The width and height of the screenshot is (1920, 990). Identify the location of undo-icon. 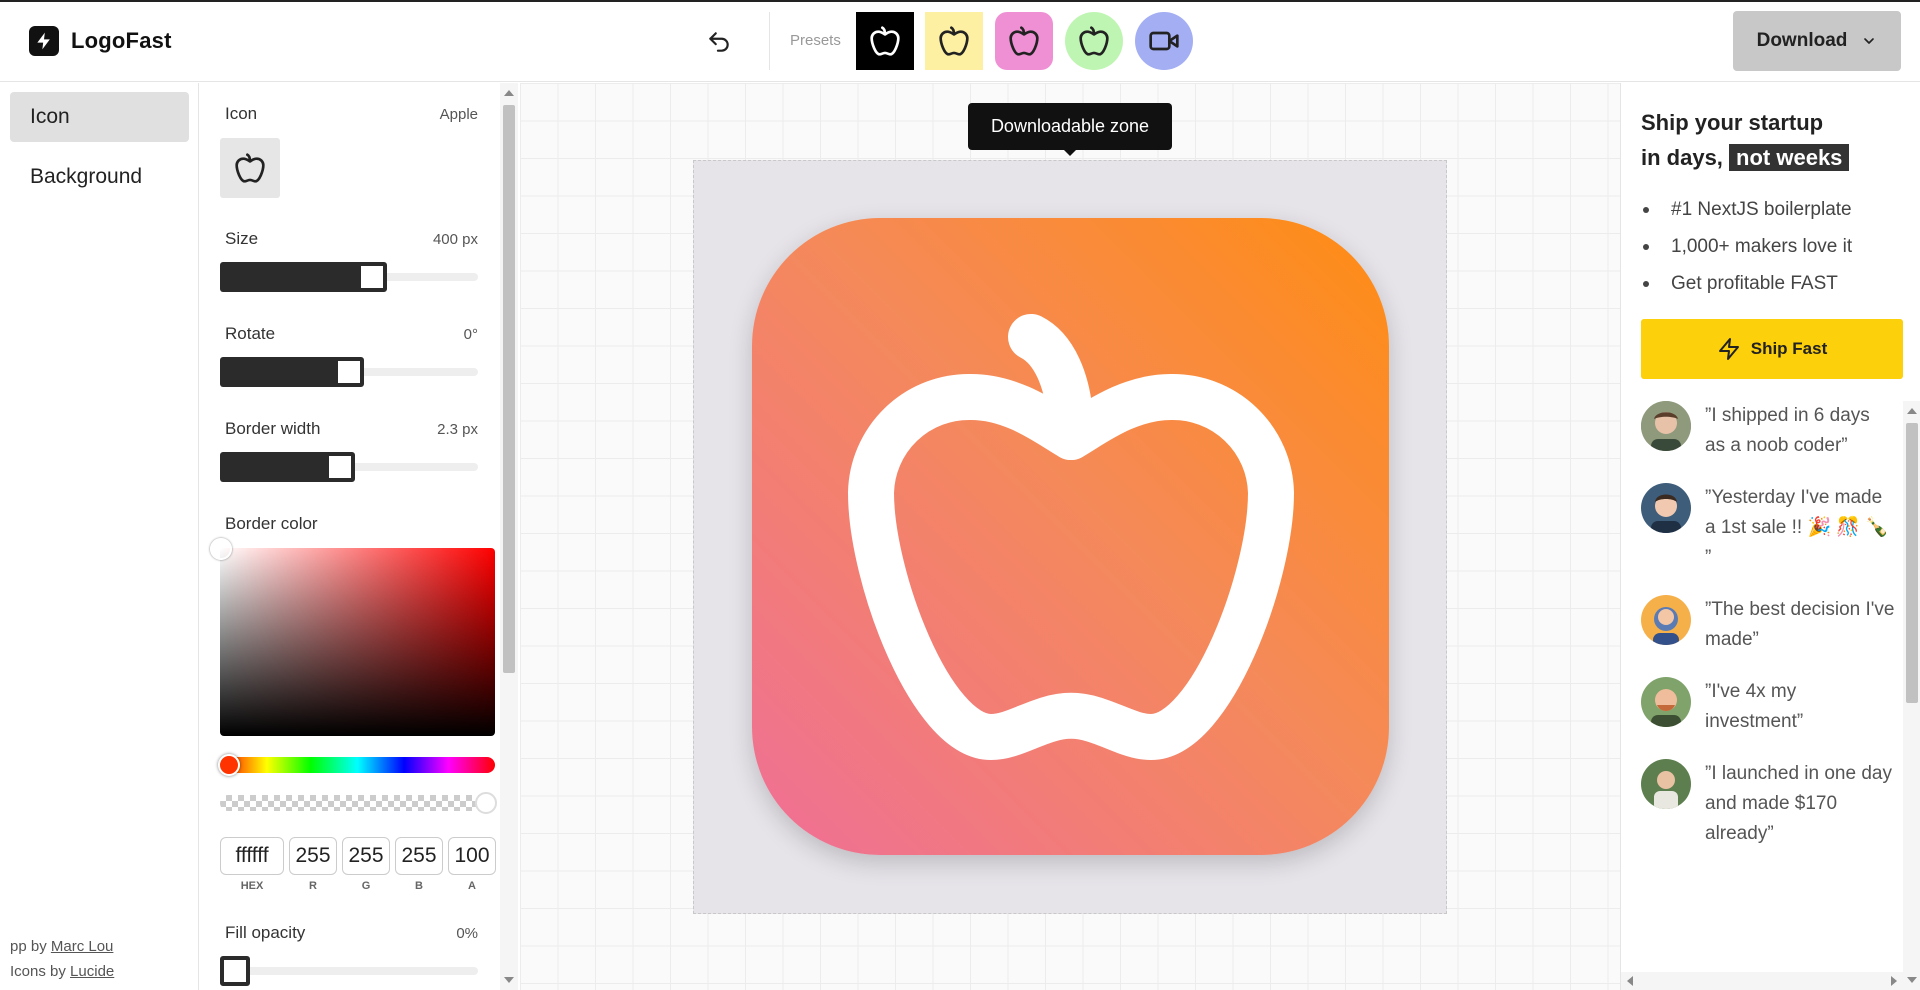
(719, 42).